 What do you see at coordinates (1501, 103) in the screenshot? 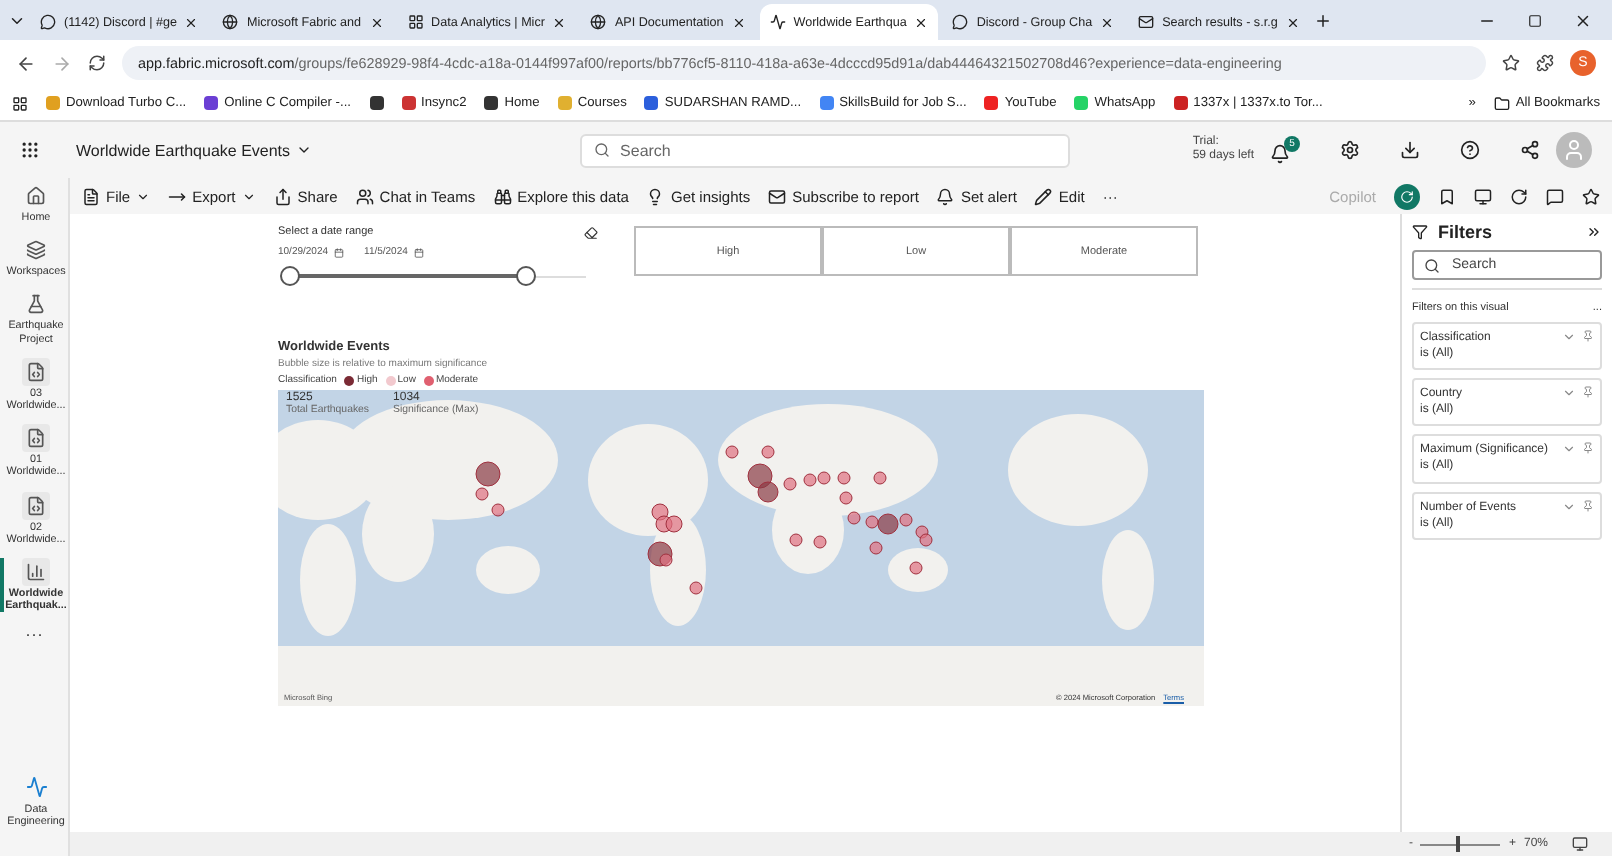
I see `folder-icon` at bounding box center [1501, 103].